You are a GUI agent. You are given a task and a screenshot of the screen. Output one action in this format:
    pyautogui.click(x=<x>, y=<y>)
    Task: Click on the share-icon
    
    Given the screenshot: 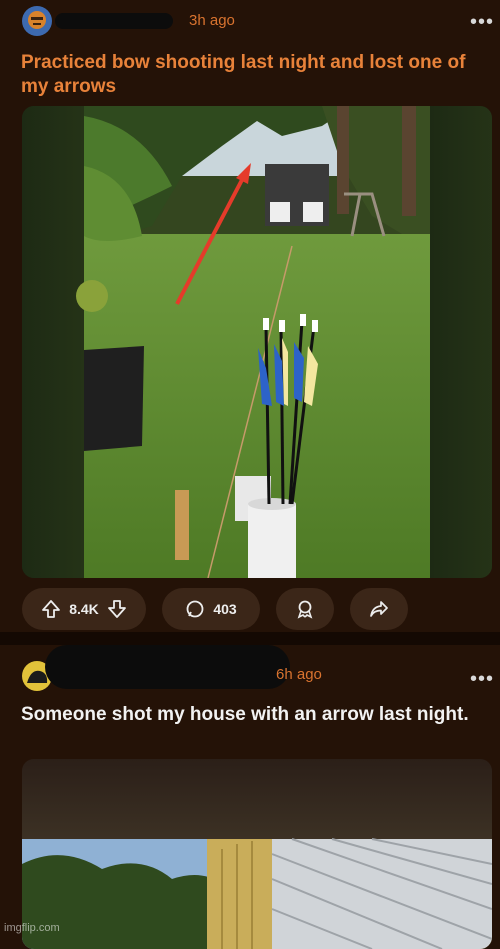 What is the action you would take?
    pyautogui.click(x=379, y=609)
    